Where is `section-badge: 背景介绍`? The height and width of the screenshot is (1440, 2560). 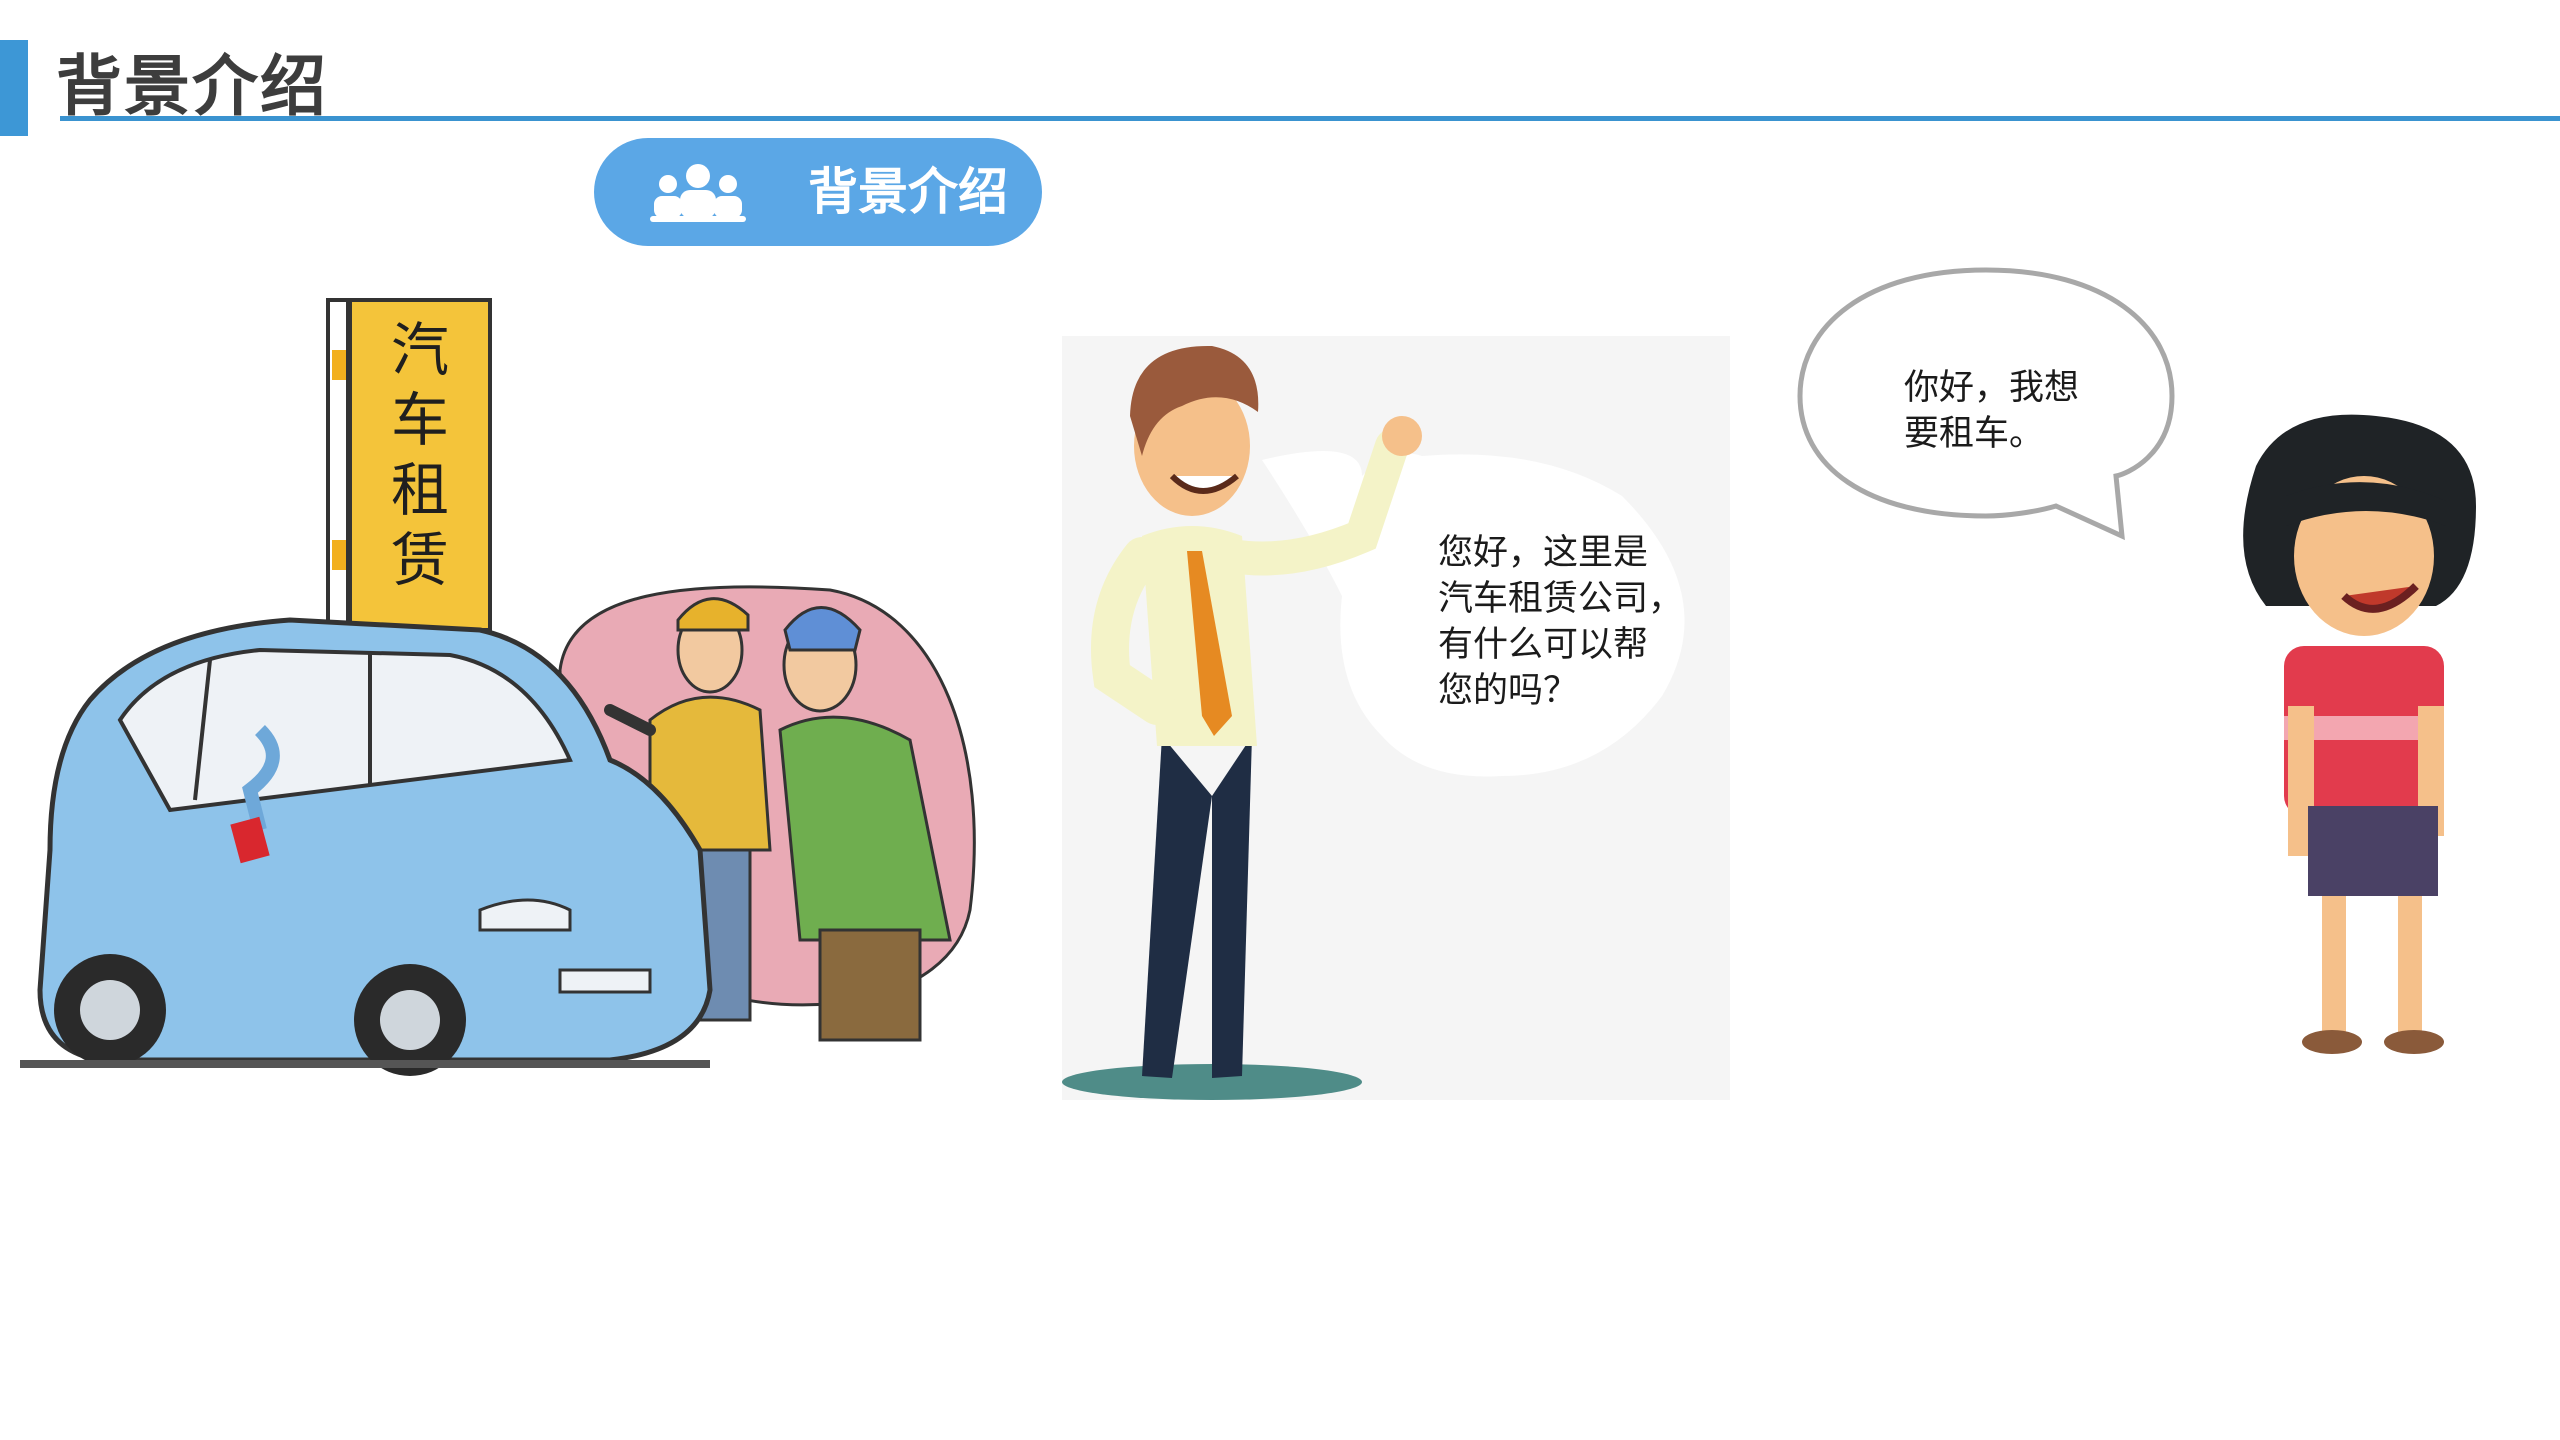
section-badge: 背景介绍 is located at coordinates (818, 192).